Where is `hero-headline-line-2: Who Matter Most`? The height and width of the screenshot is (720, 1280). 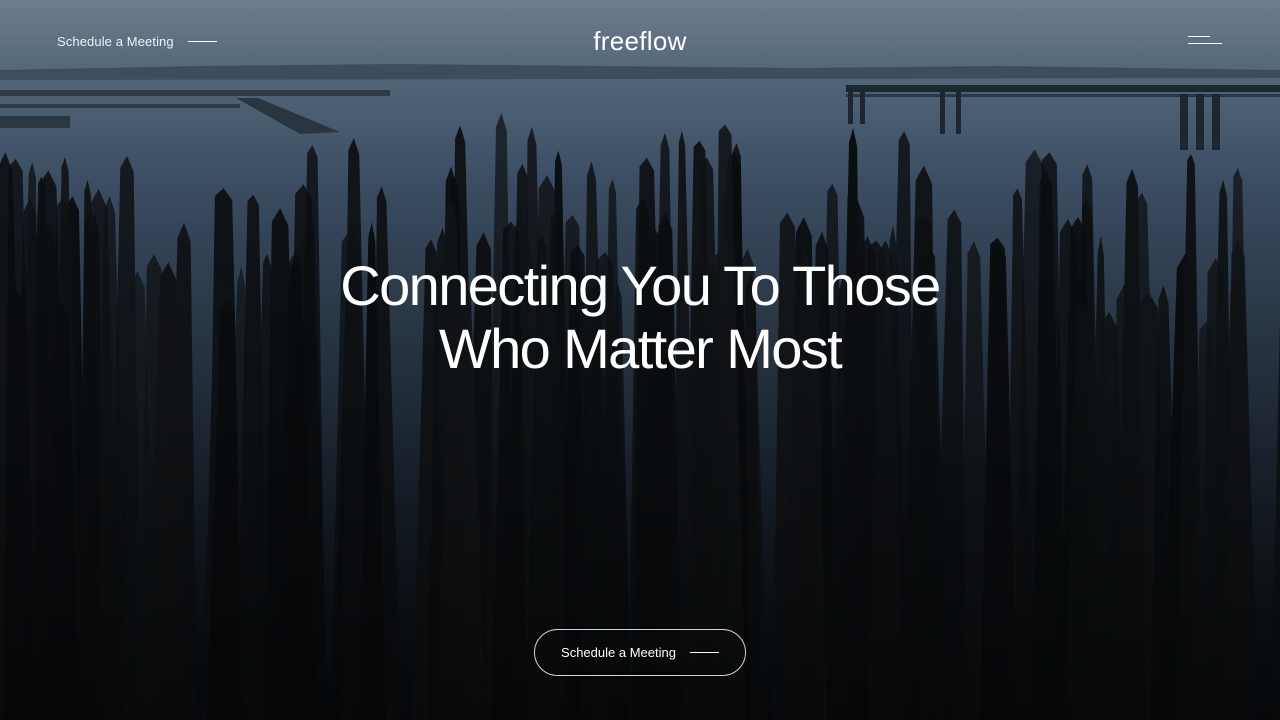 hero-headline-line-2: Who Matter Most is located at coordinates (640, 348).